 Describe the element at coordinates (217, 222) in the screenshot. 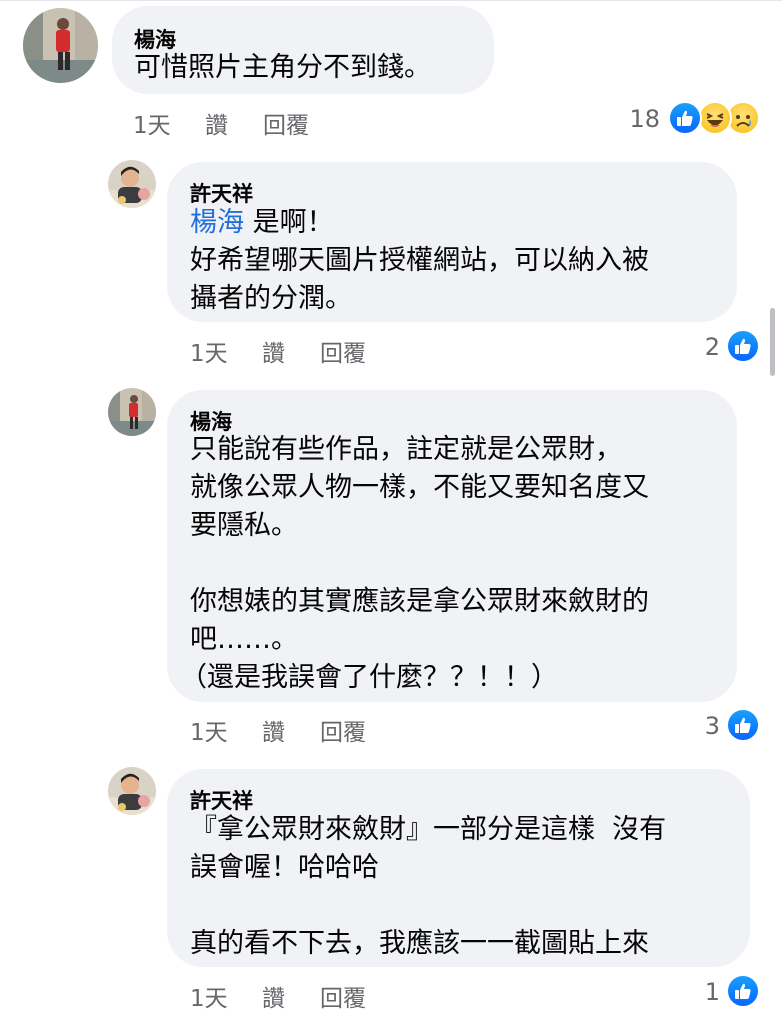

I see `mention-link: 楊海` at that location.